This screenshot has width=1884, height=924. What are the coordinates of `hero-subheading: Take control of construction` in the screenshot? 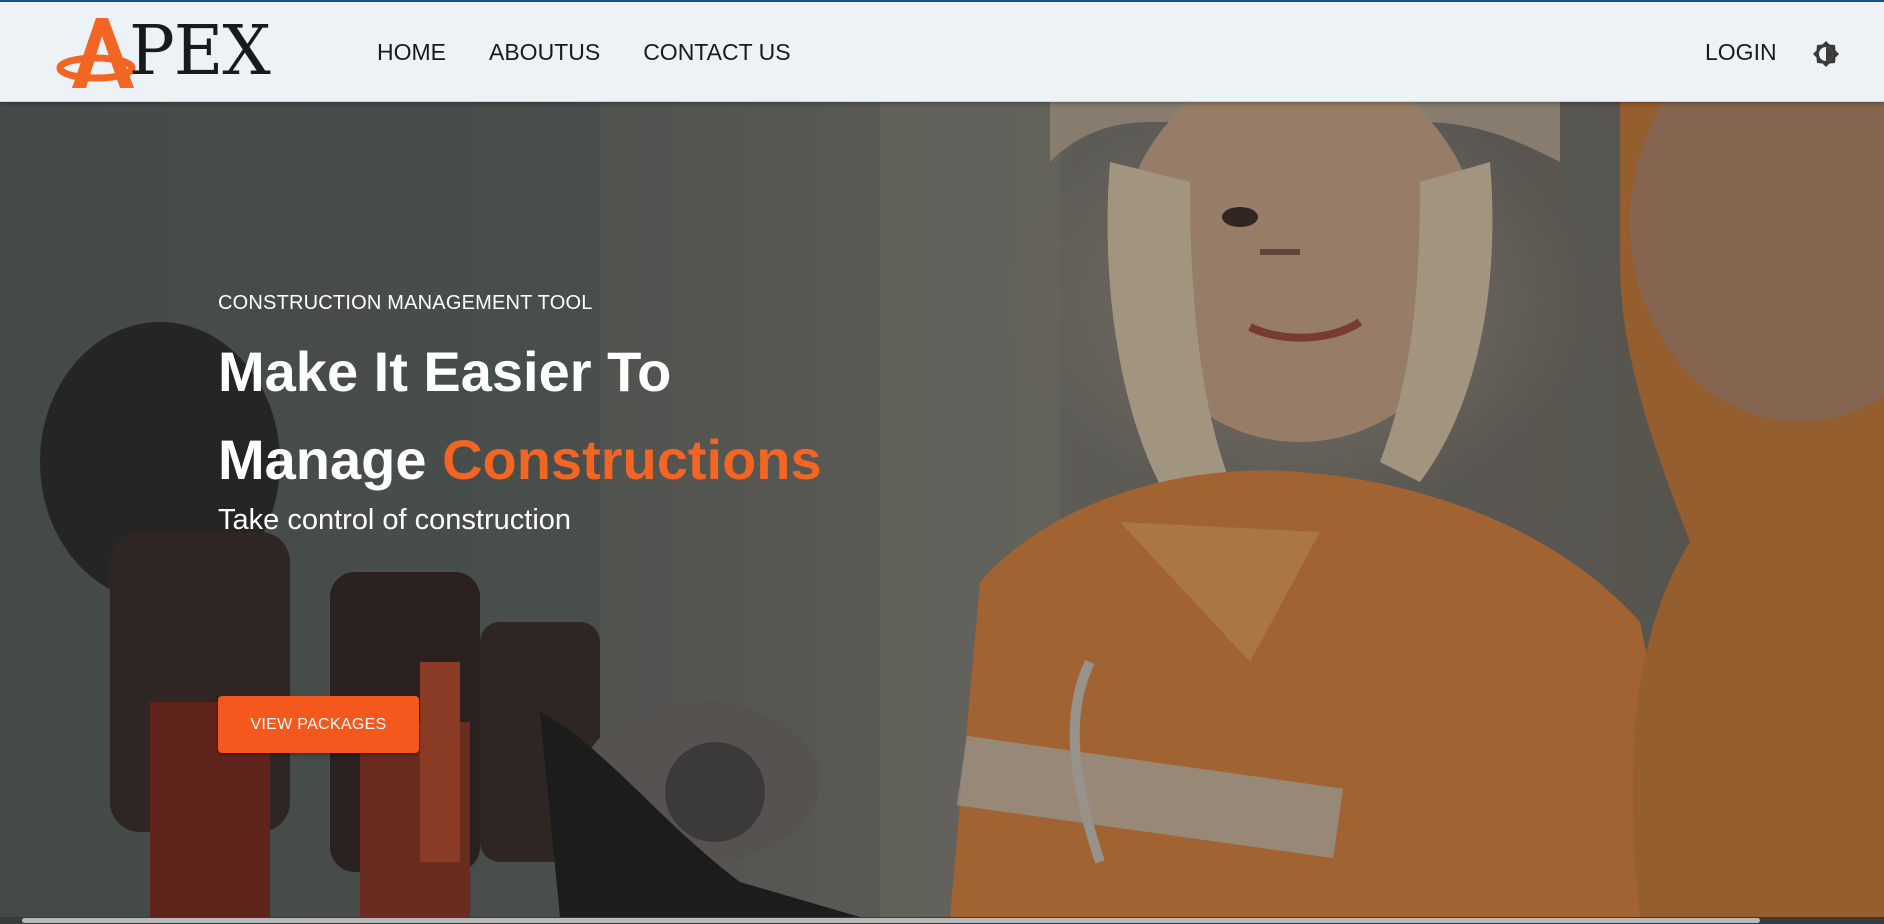 It's located at (395, 520).